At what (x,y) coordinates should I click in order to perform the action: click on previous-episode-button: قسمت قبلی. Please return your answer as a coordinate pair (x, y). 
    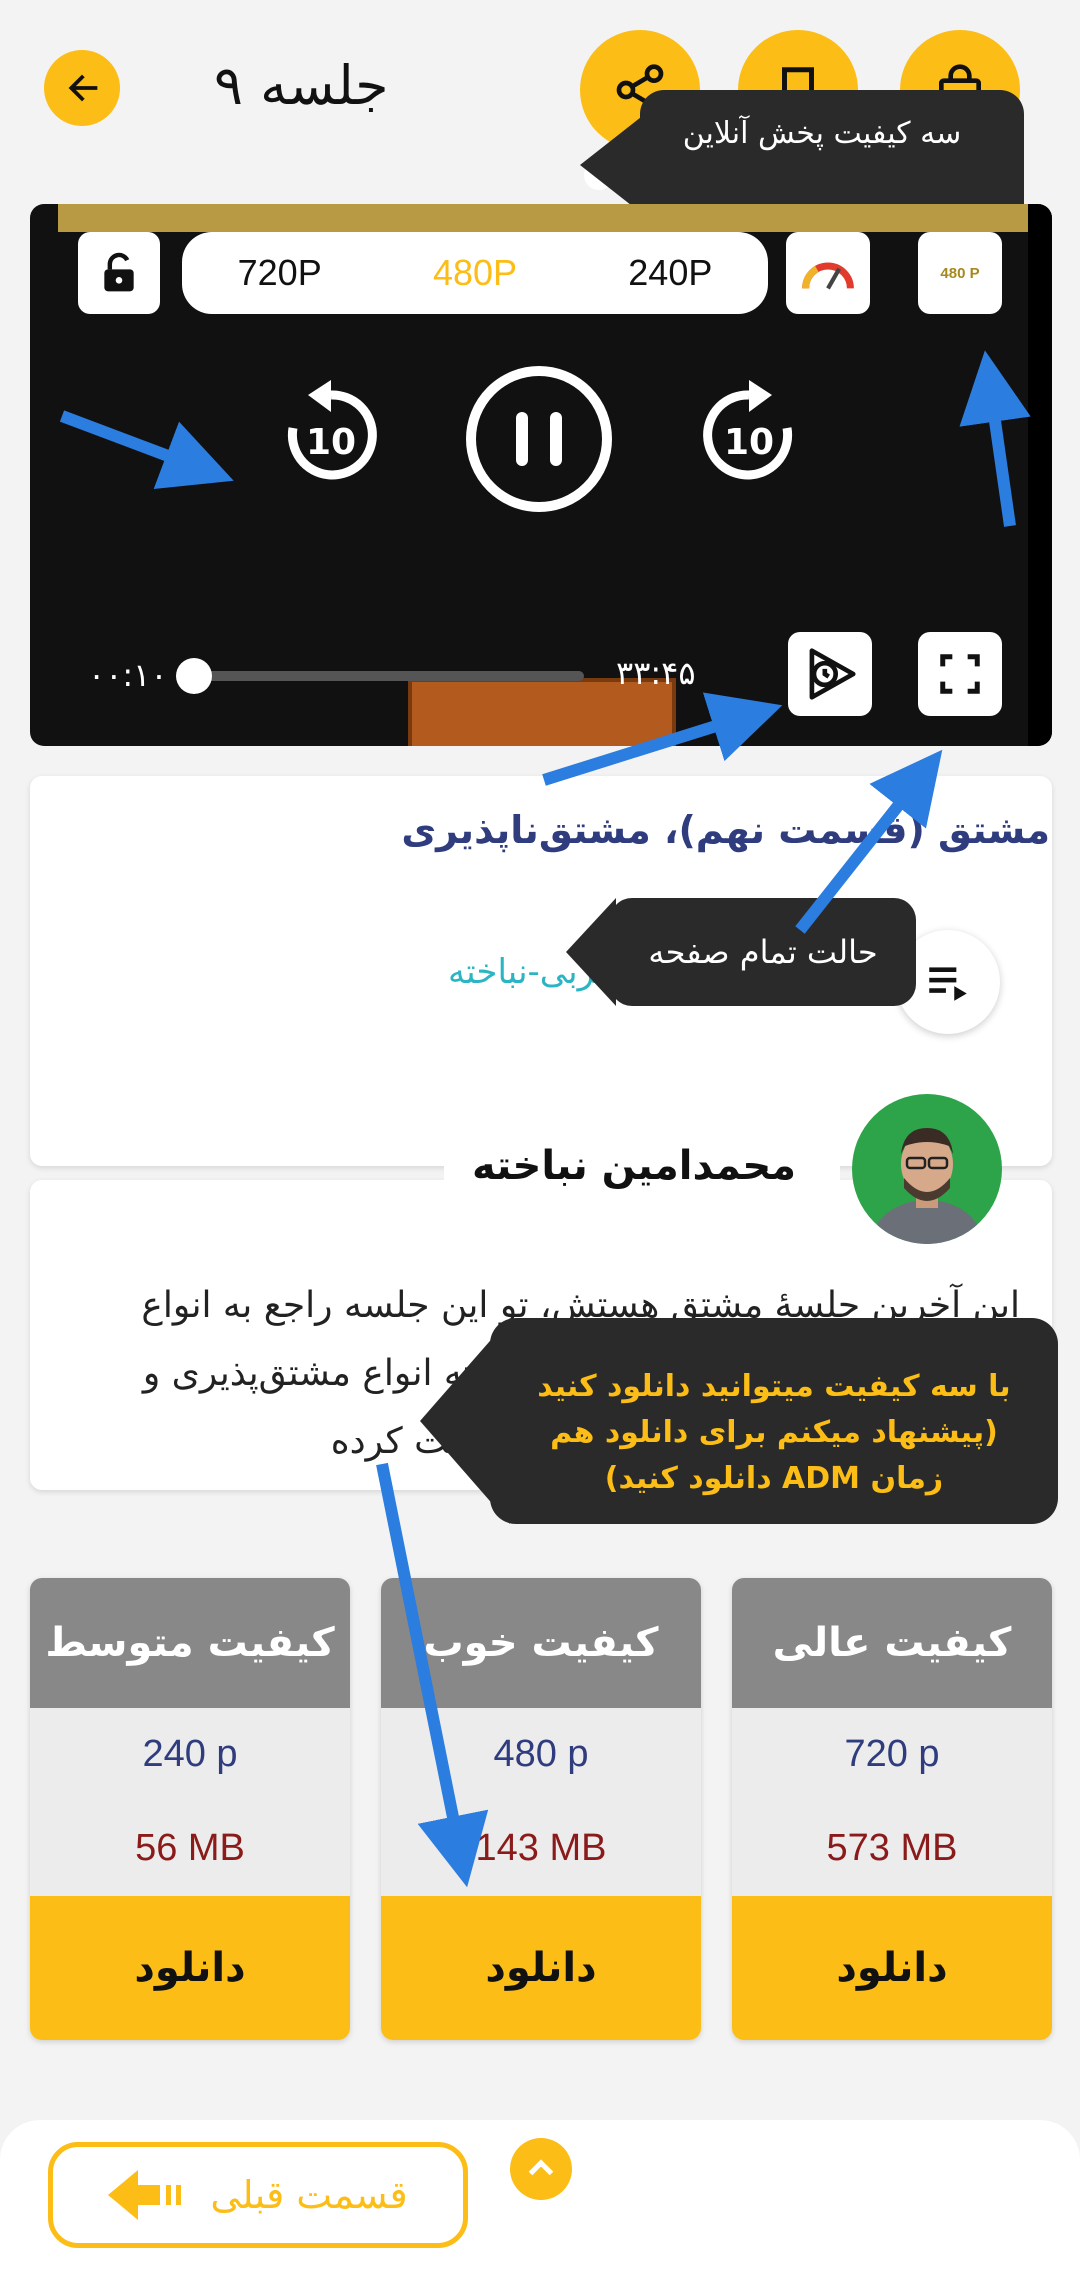
    Looking at the image, I should click on (258, 2195).